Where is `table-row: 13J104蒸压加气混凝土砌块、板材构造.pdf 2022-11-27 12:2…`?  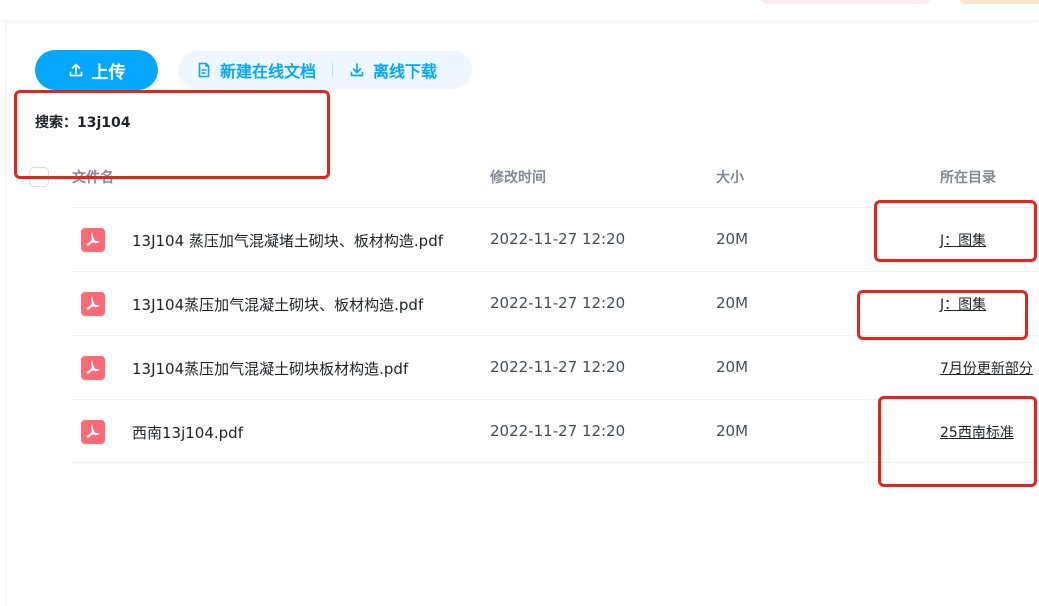
table-row: 13J104蒸压加气混凝土砌块、板材构造.pdf 2022-11-27 12:2… is located at coordinates (555, 303).